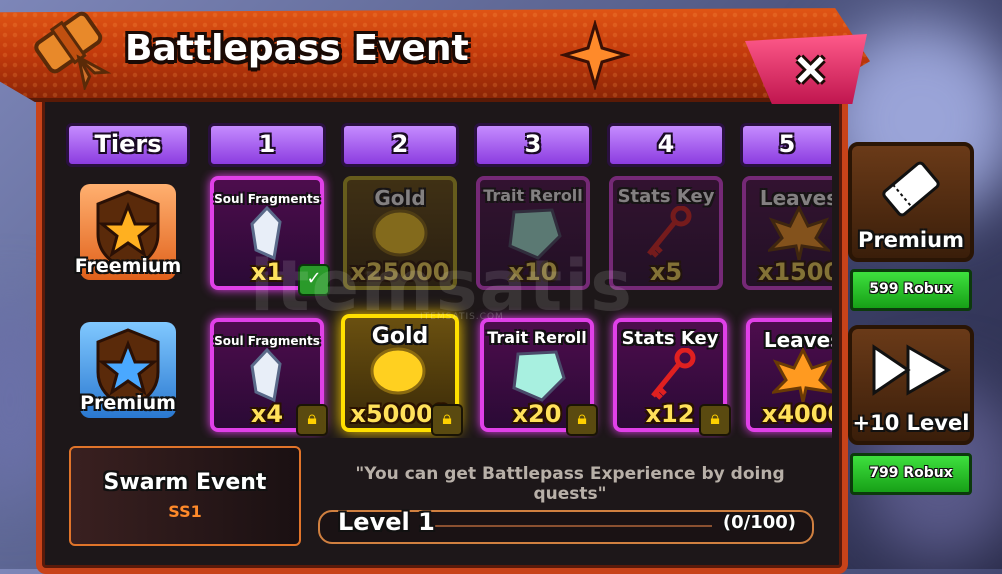 This screenshot has width=1002, height=574. Describe the element at coordinates (911, 240) in the screenshot. I see `premium-pass-label: Premium` at that location.